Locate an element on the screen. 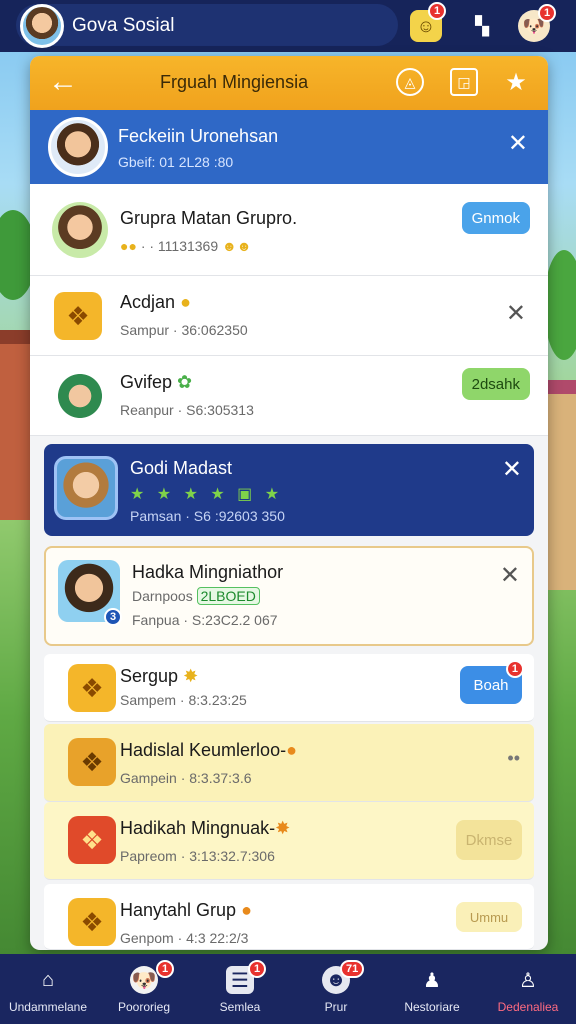 Image resolution: width=576 pixels, height=1024 pixels. card-sub: Darnpoos 2LBOED is located at coordinates (196, 596).